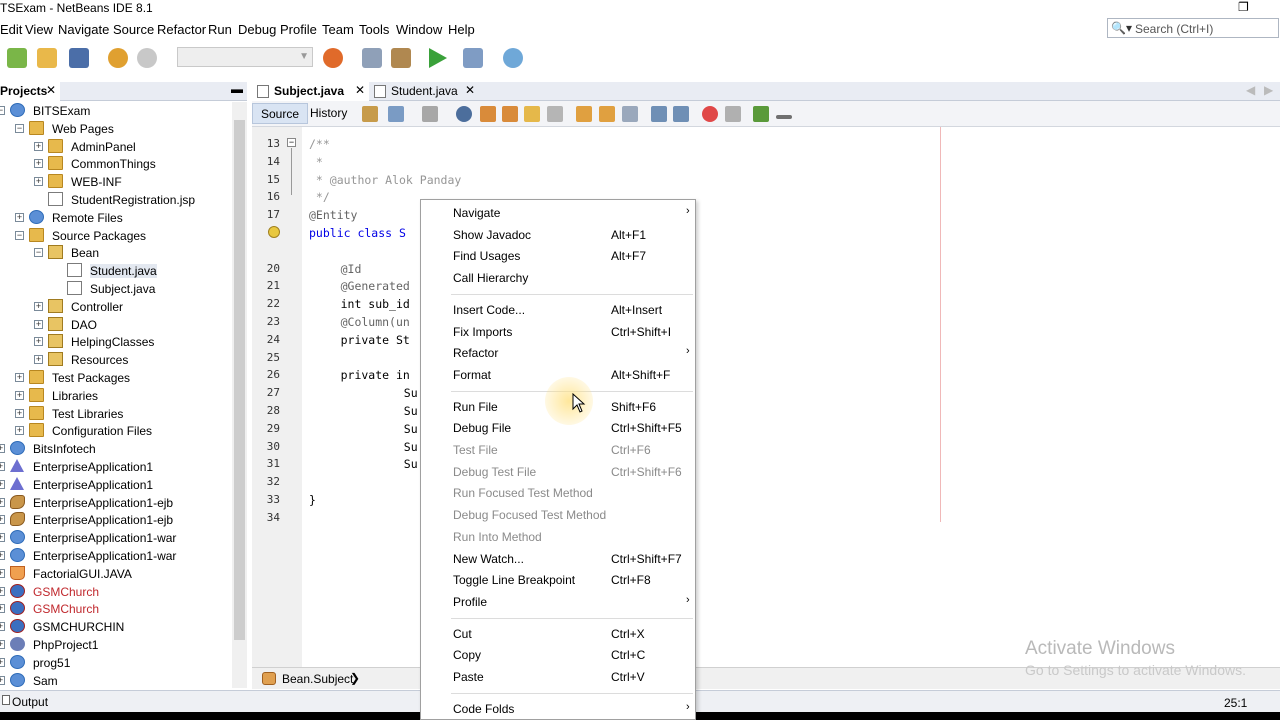 This screenshot has height=720, width=1280. I want to click on comment-icon, so click(761, 114).